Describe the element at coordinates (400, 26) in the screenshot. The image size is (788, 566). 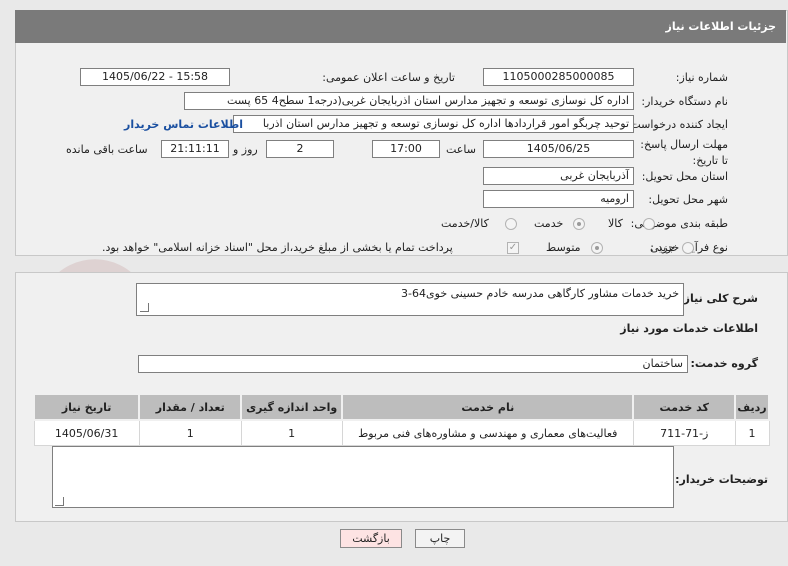
I see `header-bar: جزئیات اطلاعات نیاز` at that location.